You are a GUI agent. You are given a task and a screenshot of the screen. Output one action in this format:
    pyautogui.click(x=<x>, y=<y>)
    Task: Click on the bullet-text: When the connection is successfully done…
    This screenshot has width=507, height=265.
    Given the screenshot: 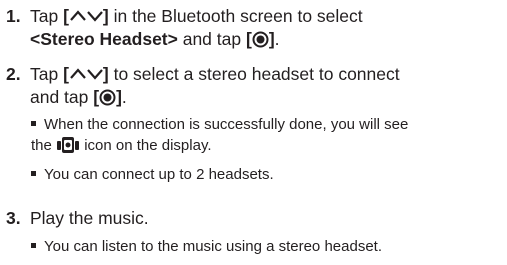 What is the action you would take?
    pyautogui.click(x=226, y=124)
    